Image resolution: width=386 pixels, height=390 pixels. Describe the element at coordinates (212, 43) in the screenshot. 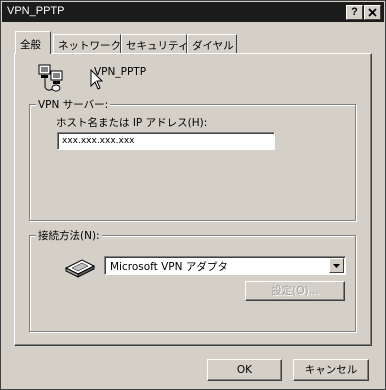

I see `tab-dialing: ダイヤル` at that location.